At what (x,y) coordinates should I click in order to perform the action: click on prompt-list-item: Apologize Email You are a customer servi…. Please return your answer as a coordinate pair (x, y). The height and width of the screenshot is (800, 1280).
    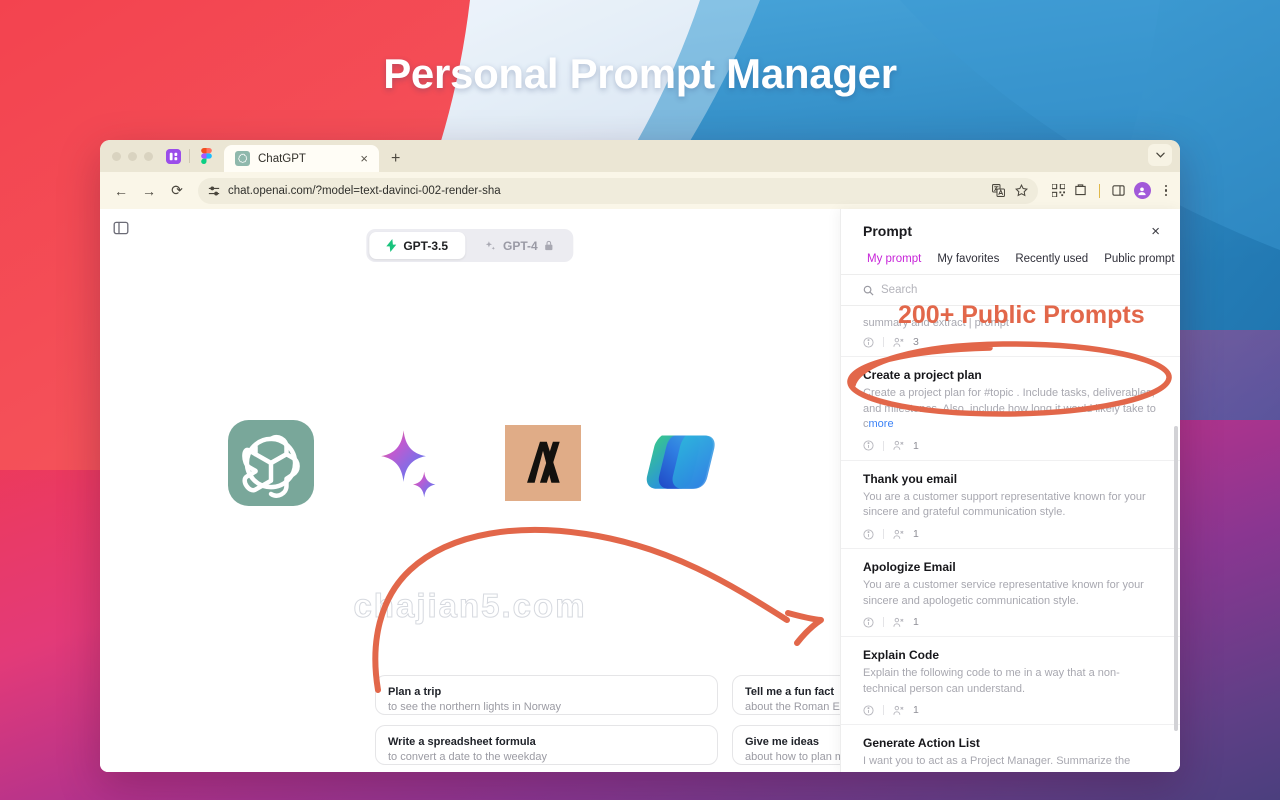
    Looking at the image, I should click on (1010, 593).